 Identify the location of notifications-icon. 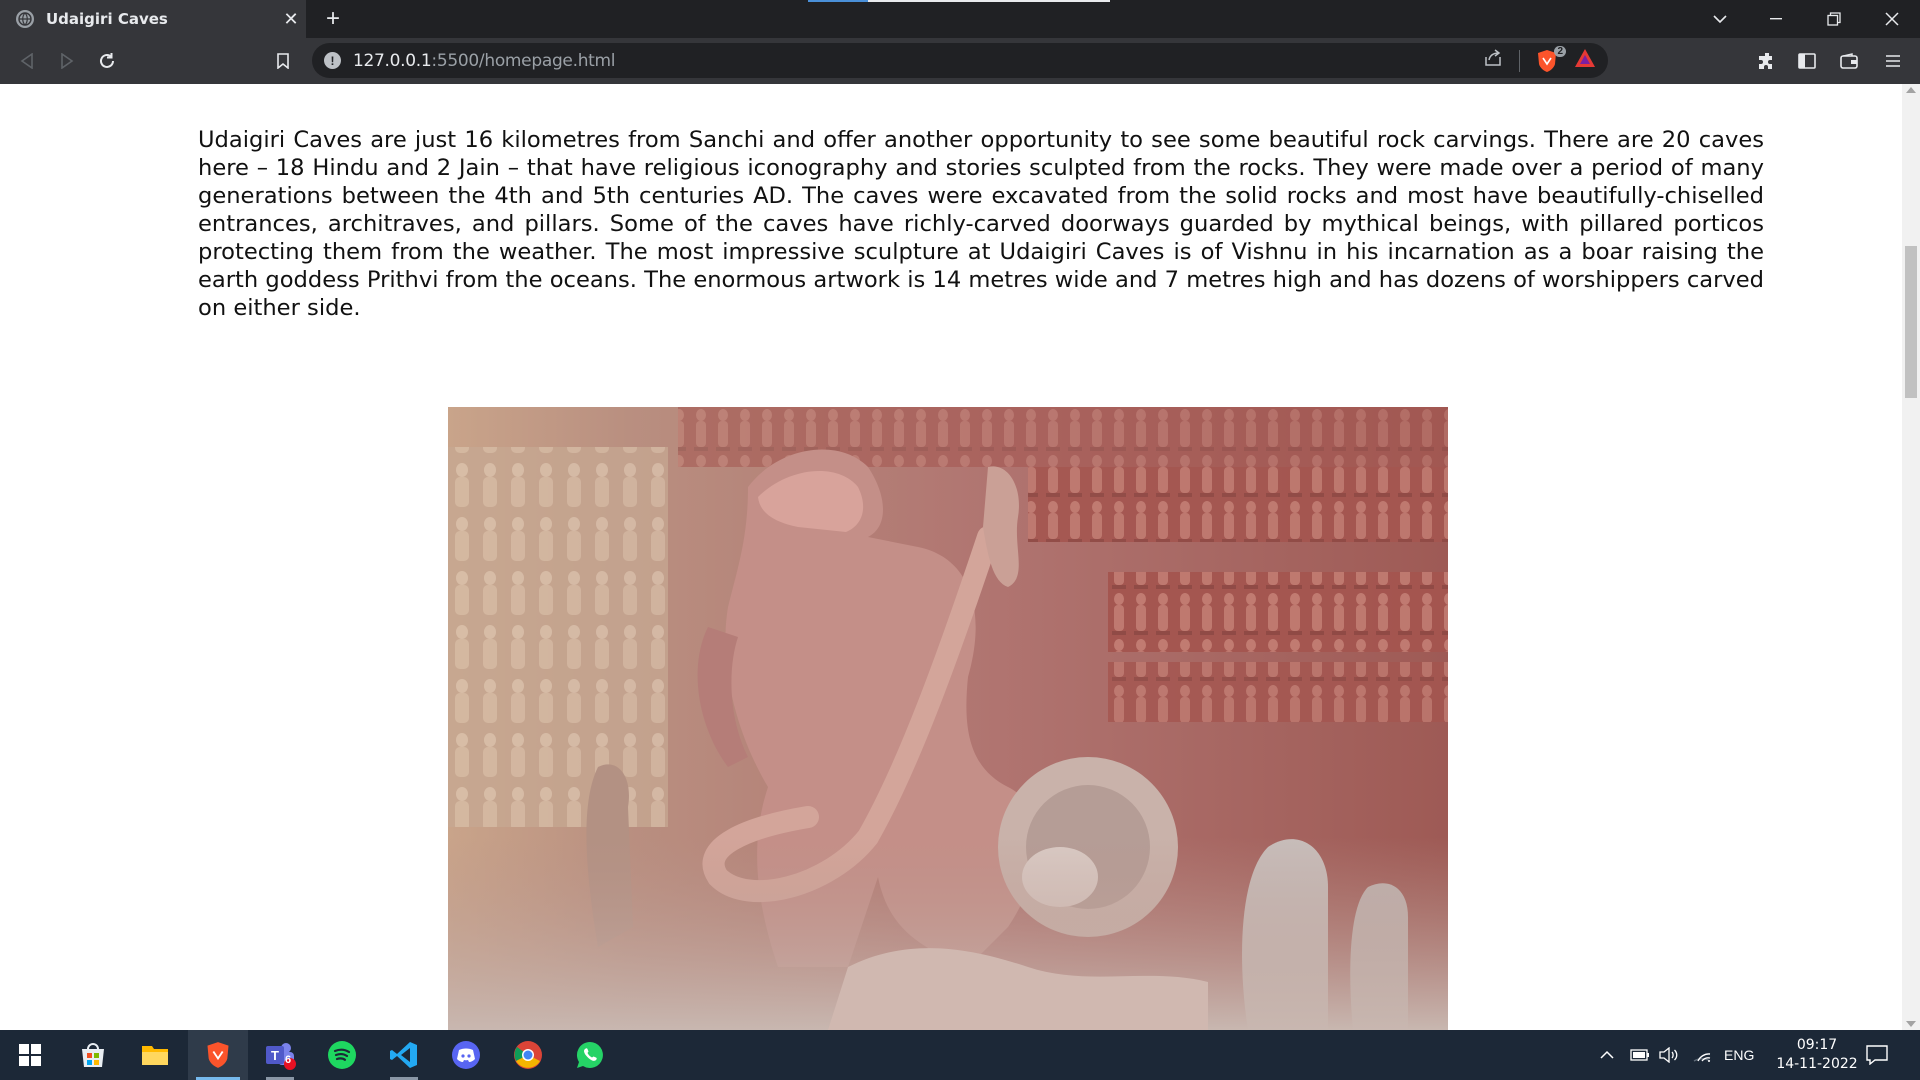
(1877, 1055).